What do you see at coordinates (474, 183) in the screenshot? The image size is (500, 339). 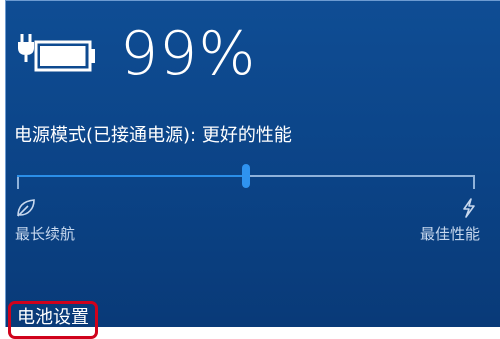 I see `slider-tick-right` at bounding box center [474, 183].